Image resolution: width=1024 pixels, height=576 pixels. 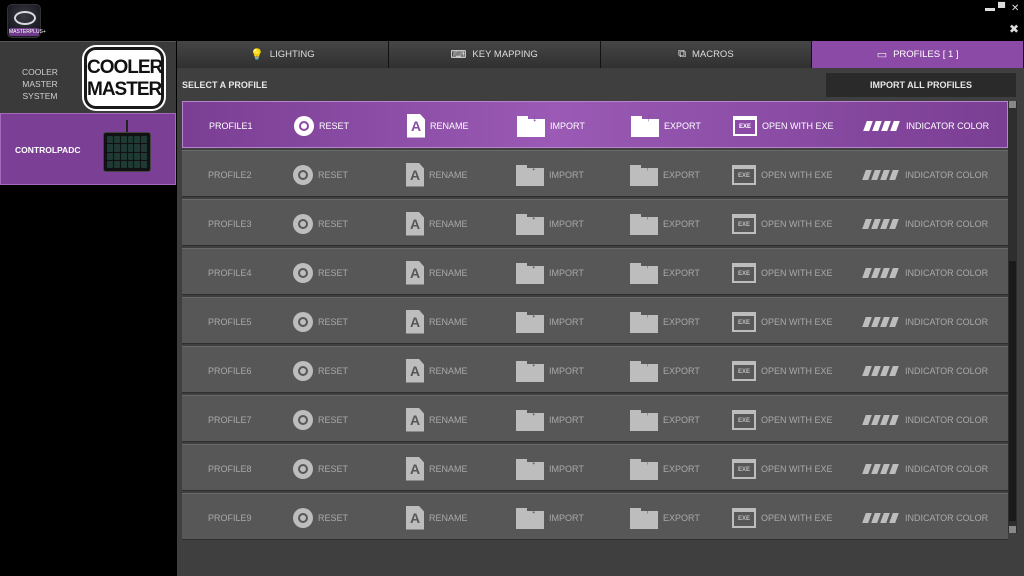 What do you see at coordinates (494, 54) in the screenshot?
I see `tab-key-mapping: ⌨ KEY MAPPING` at bounding box center [494, 54].